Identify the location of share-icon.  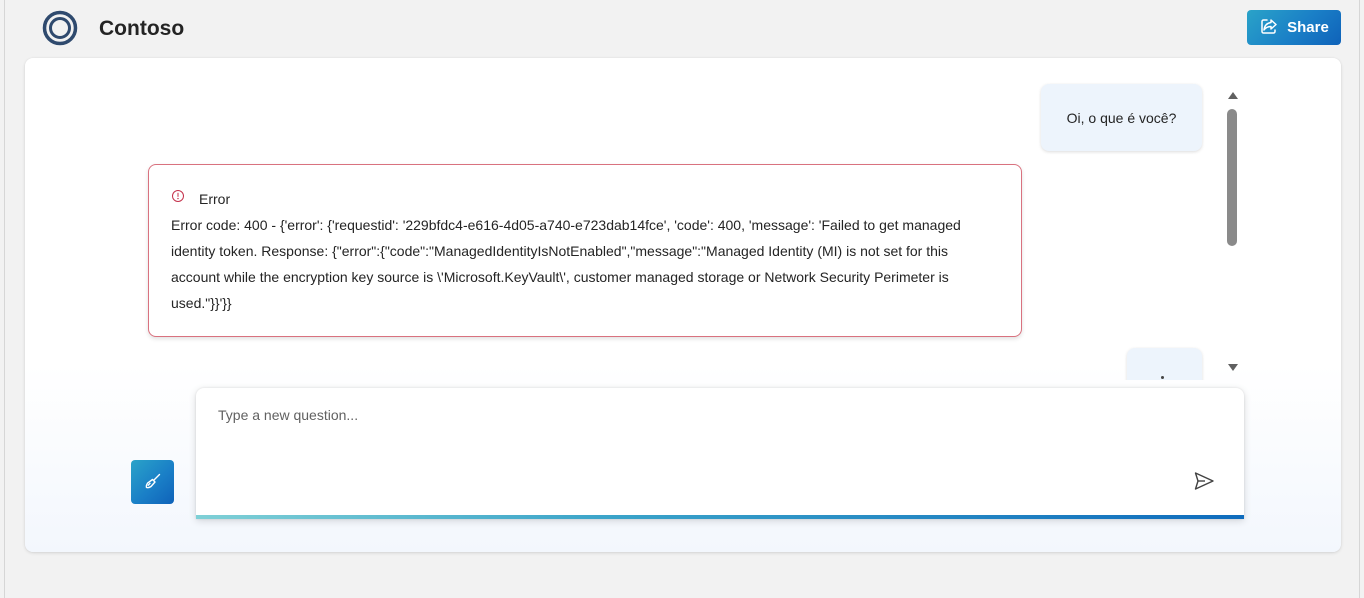
(1269, 28).